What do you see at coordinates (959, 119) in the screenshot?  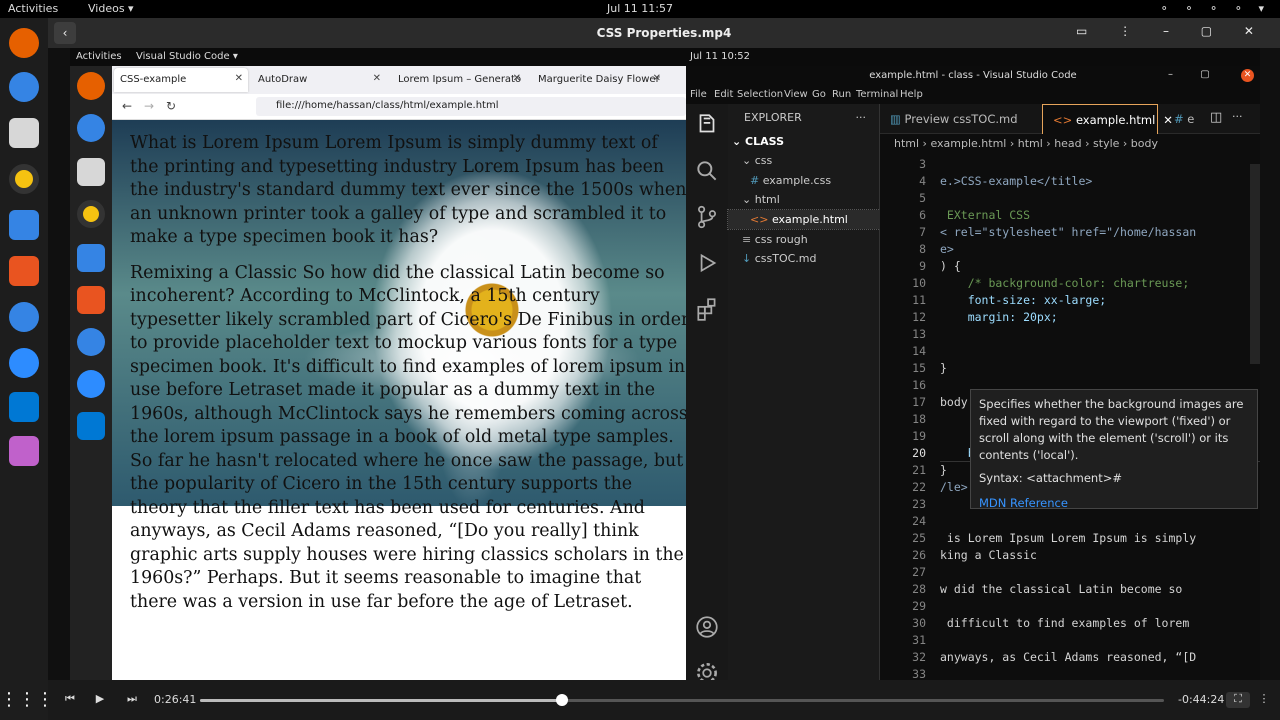 I see `tab-preview-csstoc: ▥ Preview cssTOC.md` at bounding box center [959, 119].